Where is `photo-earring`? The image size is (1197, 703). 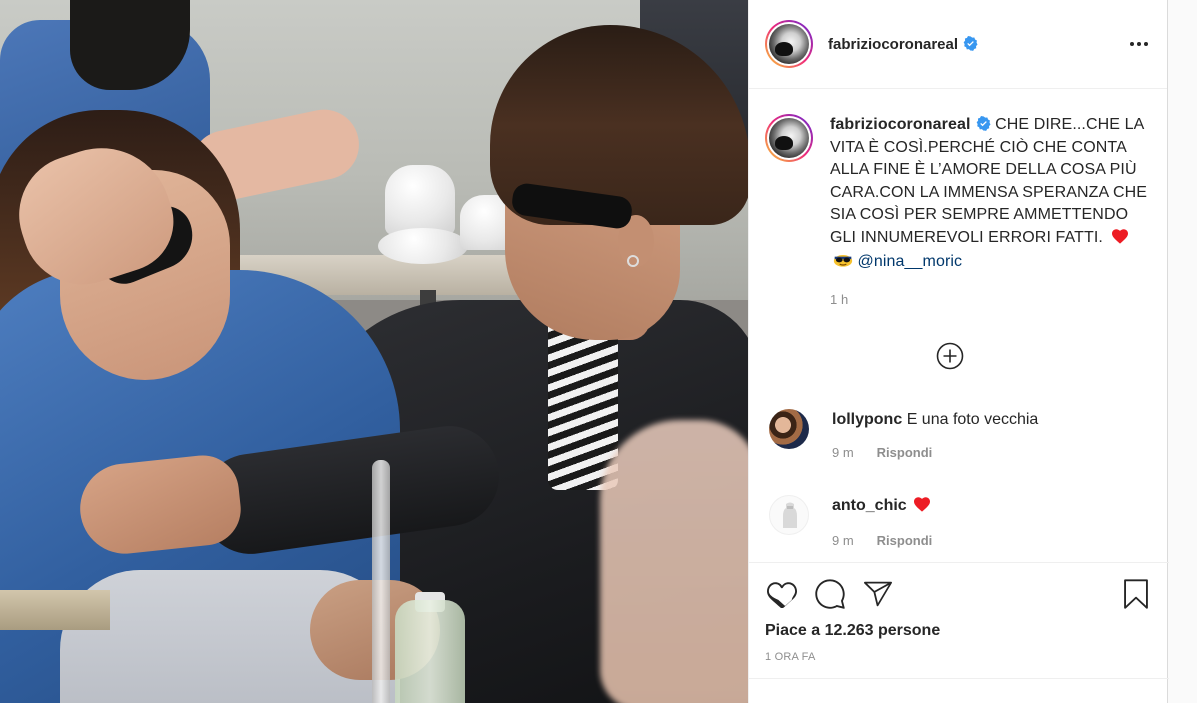 photo-earring is located at coordinates (633, 261).